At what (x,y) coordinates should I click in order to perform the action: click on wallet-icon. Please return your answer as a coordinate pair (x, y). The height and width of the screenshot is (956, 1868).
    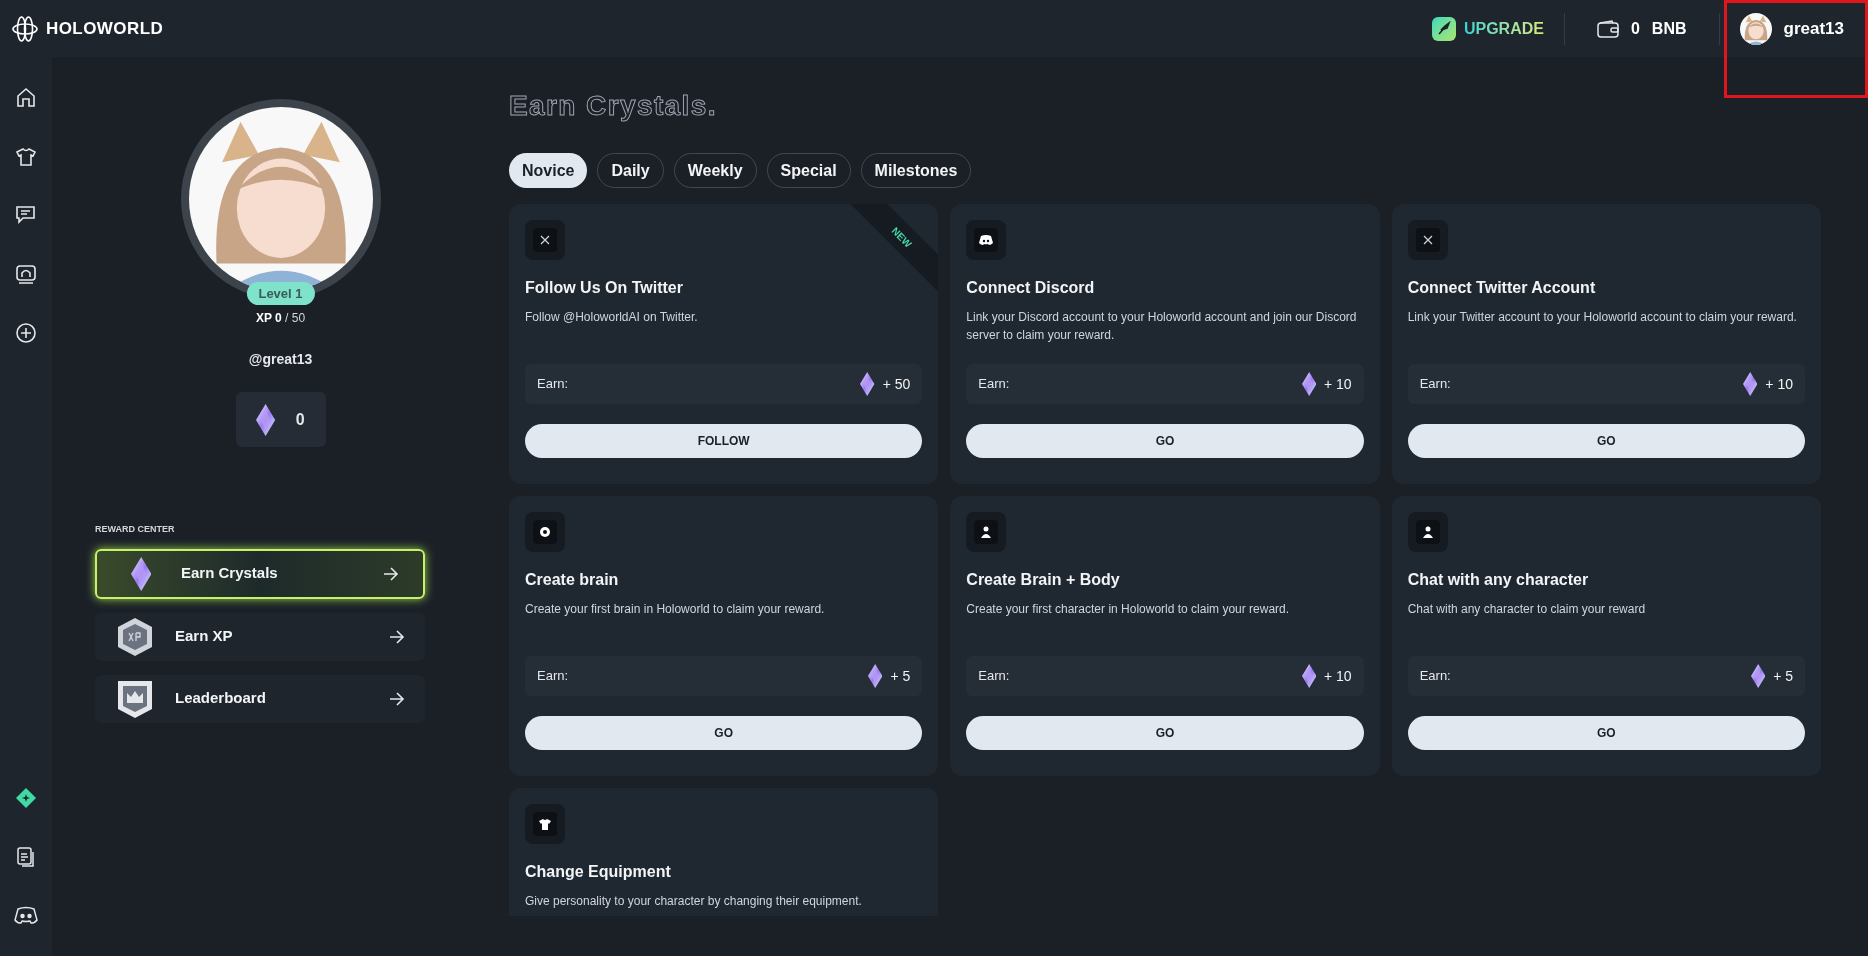
    Looking at the image, I should click on (1607, 28).